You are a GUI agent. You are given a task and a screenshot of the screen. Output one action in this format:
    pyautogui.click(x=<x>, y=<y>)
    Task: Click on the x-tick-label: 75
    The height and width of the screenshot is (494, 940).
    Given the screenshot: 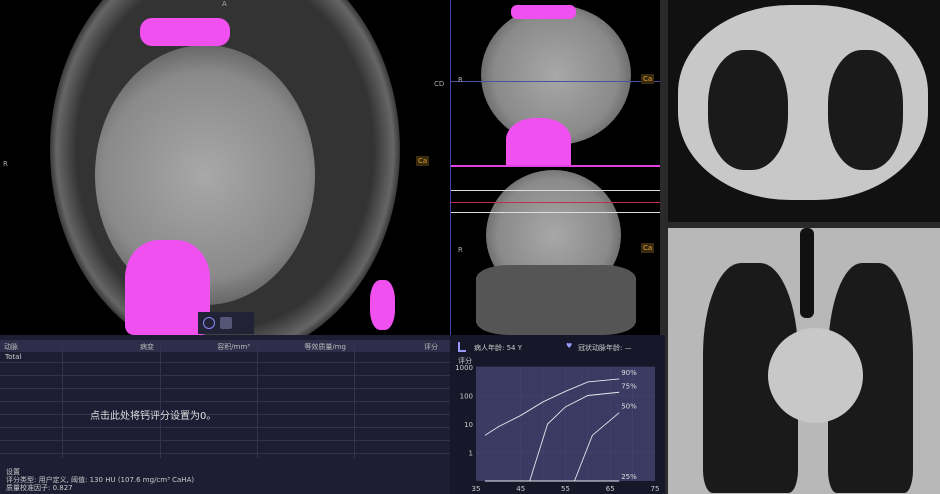 What is the action you would take?
    pyautogui.click(x=655, y=489)
    